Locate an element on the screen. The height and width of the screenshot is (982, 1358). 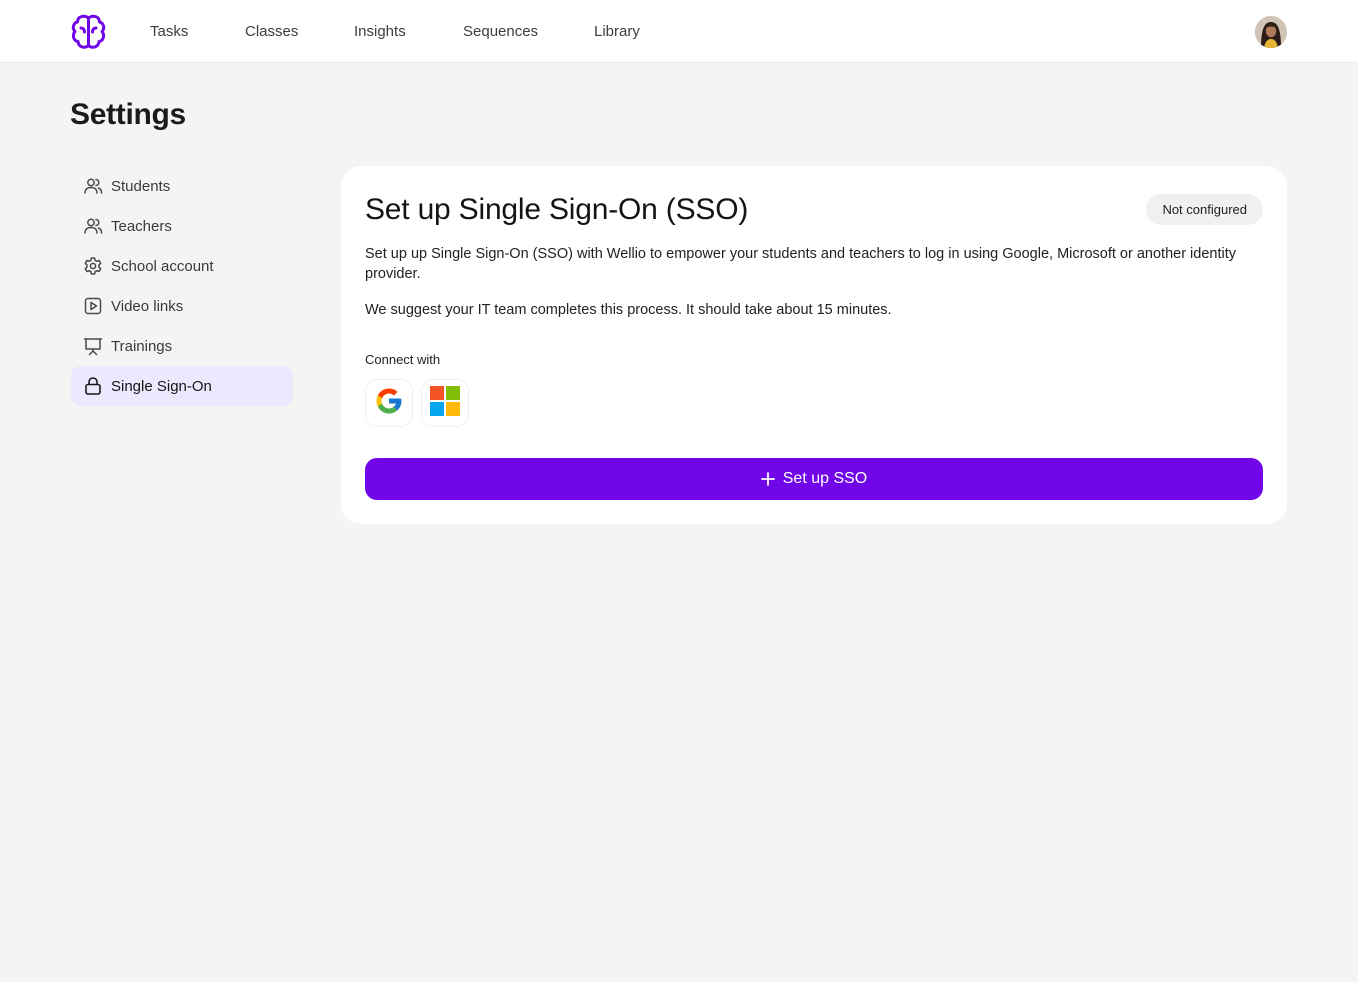
avatar is located at coordinates (1271, 32).